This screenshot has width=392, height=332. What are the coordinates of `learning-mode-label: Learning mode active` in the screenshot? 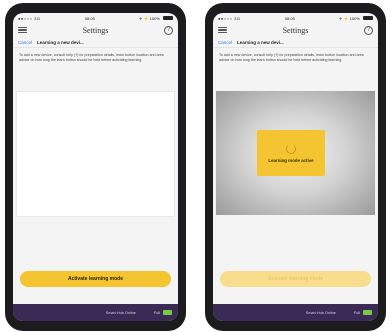 It's located at (291, 160).